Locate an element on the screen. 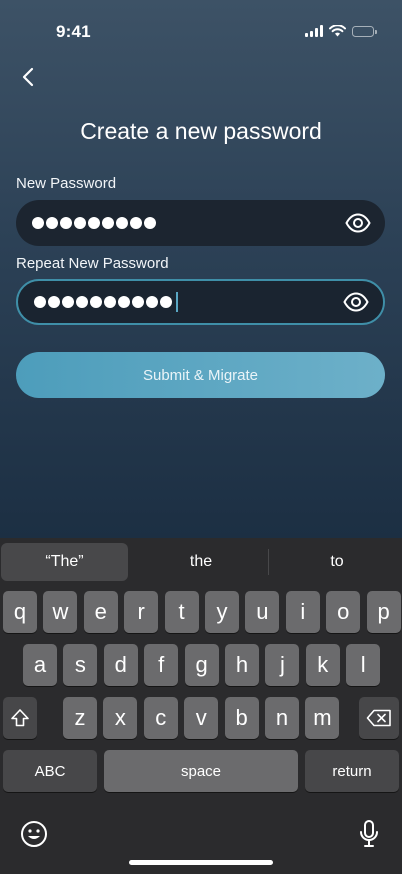 The width and height of the screenshot is (402, 874). key-x: x is located at coordinates (120, 718).